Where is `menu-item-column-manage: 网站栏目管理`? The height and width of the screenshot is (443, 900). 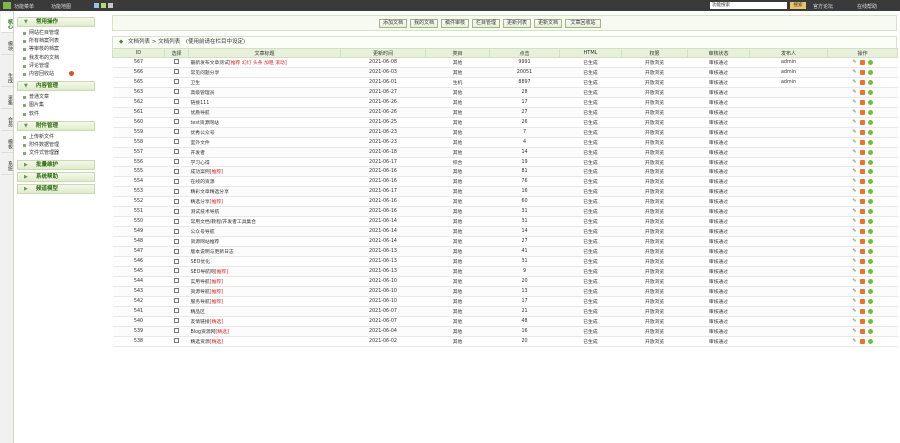
menu-item-column-manage: 网站栏目管理 is located at coordinates (56, 33).